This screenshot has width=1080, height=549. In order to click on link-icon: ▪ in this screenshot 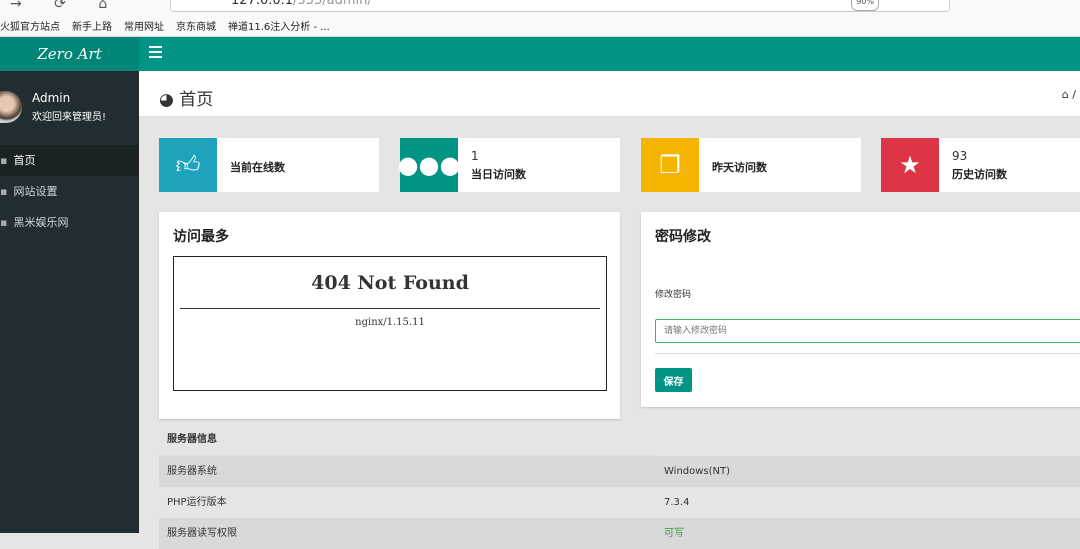, I will do `click(4, 222)`.